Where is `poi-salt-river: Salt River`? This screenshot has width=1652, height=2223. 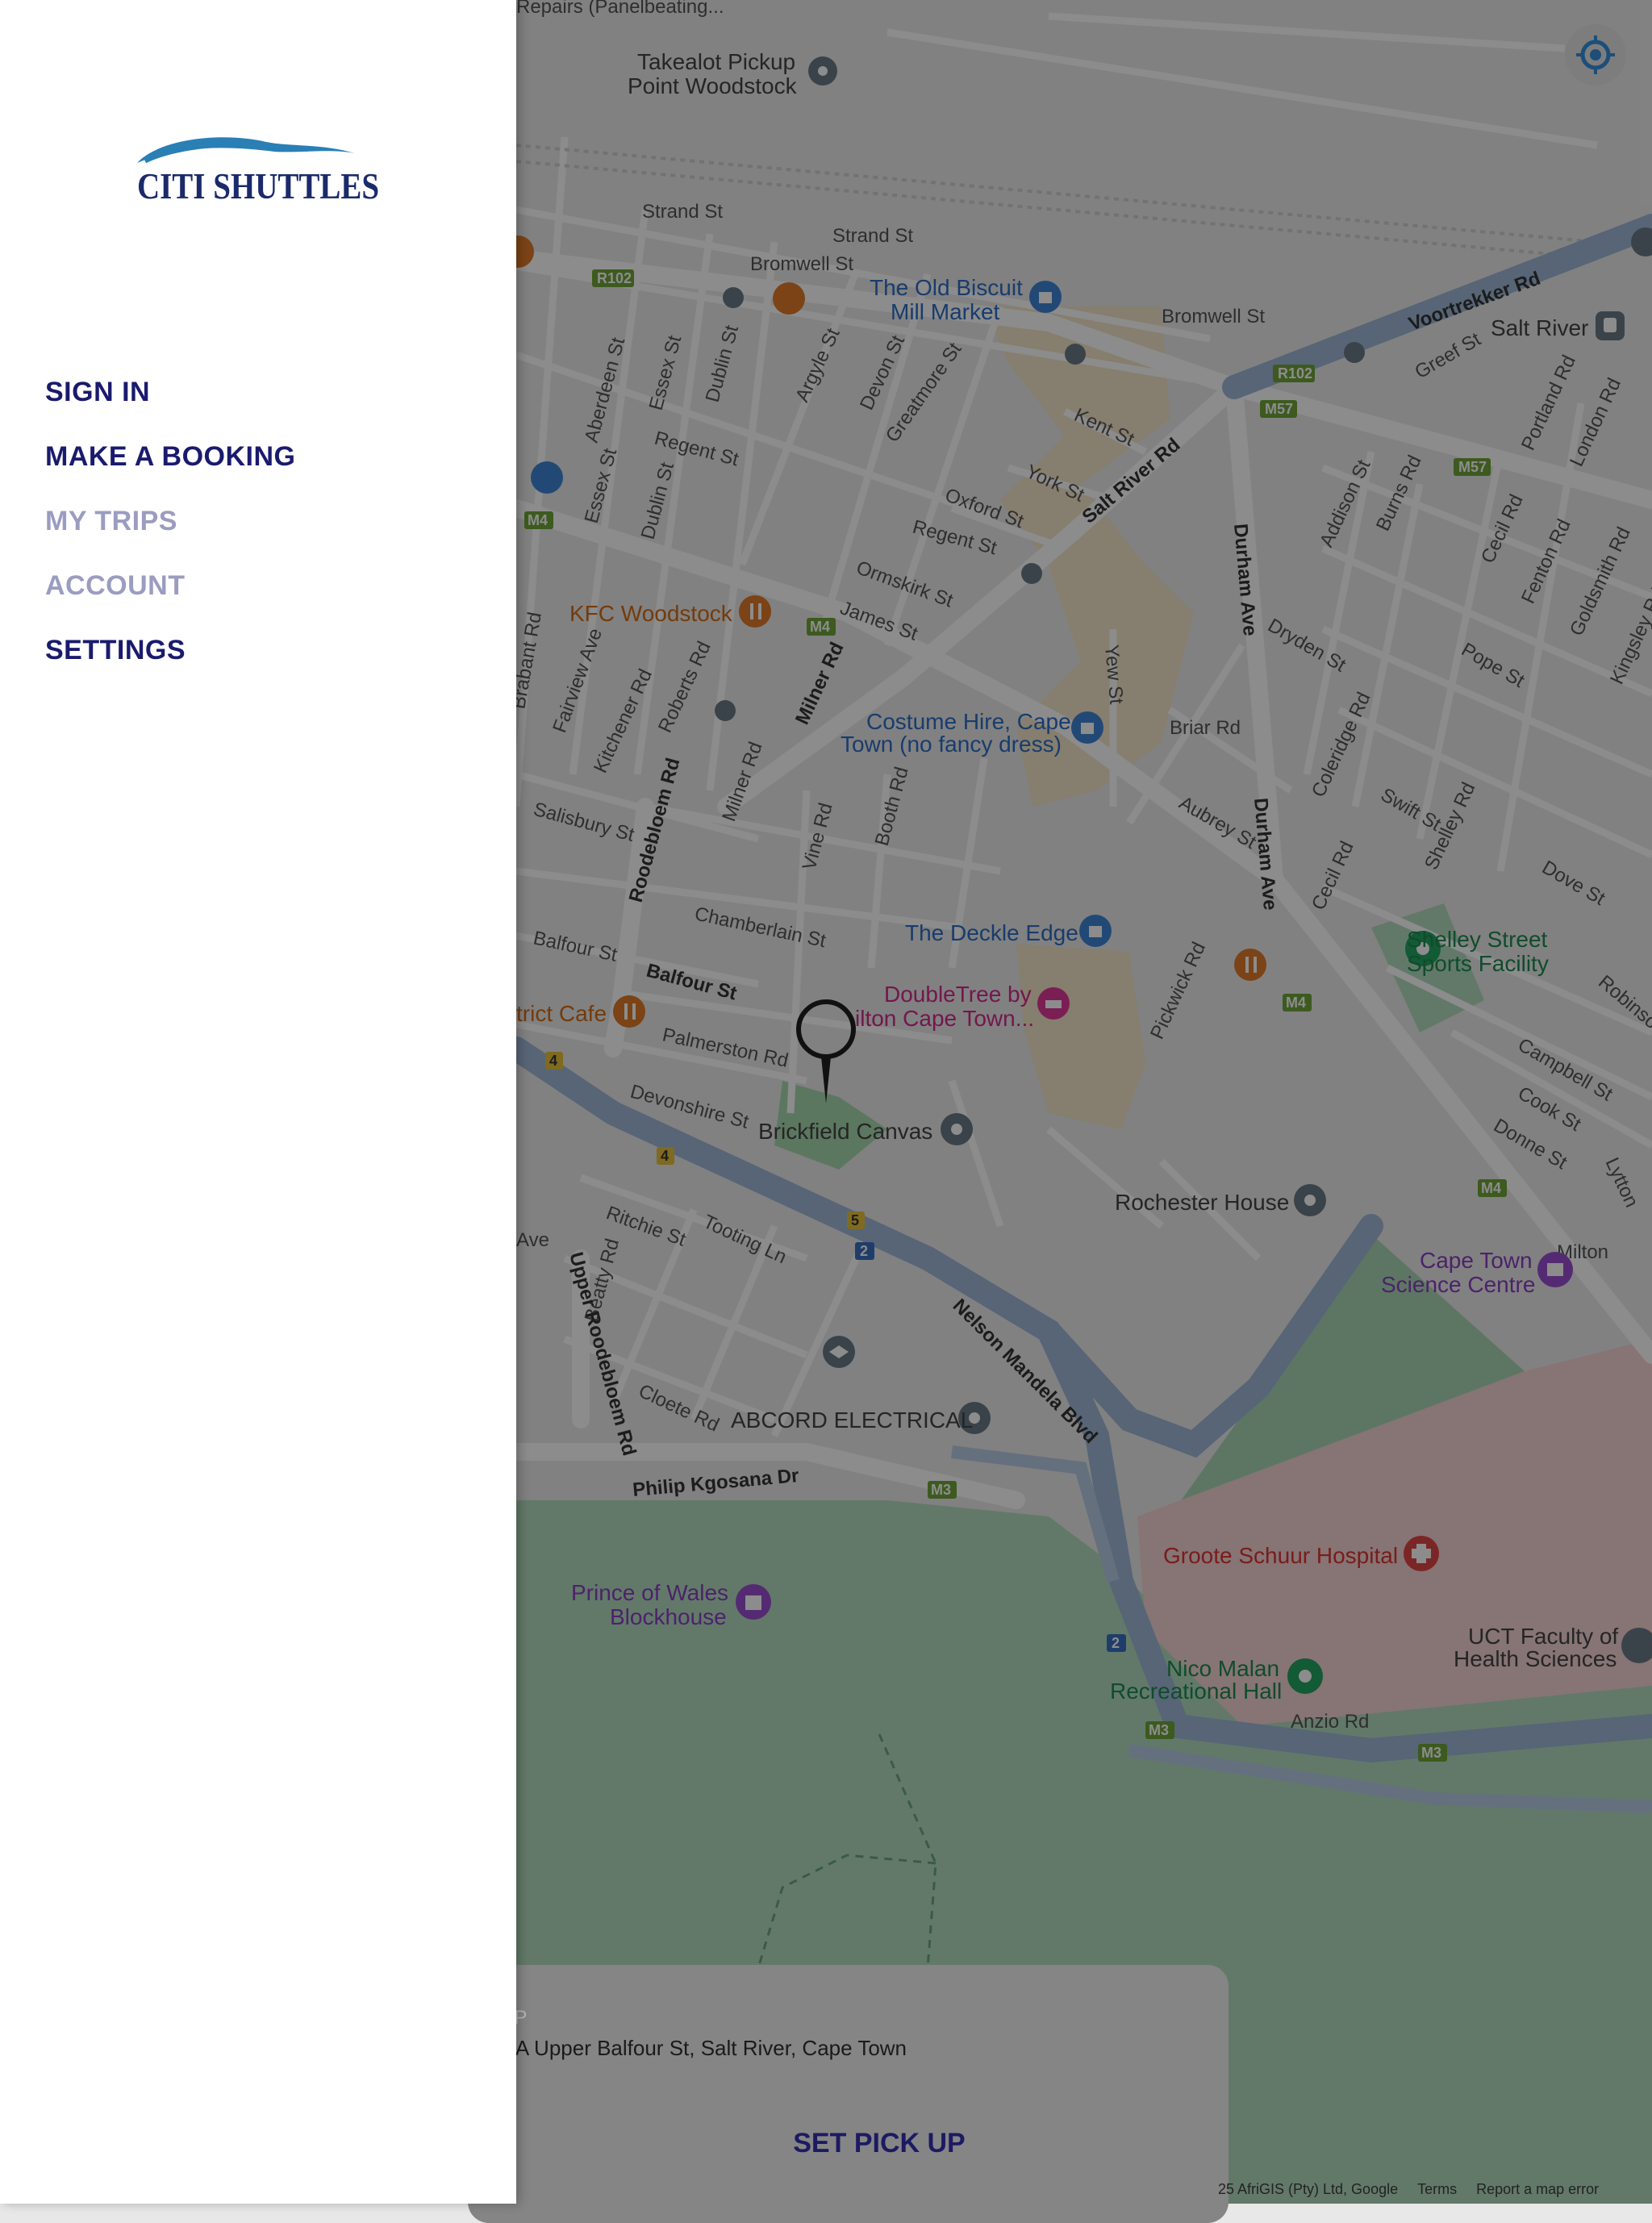 poi-salt-river: Salt River is located at coordinates (1558, 325).